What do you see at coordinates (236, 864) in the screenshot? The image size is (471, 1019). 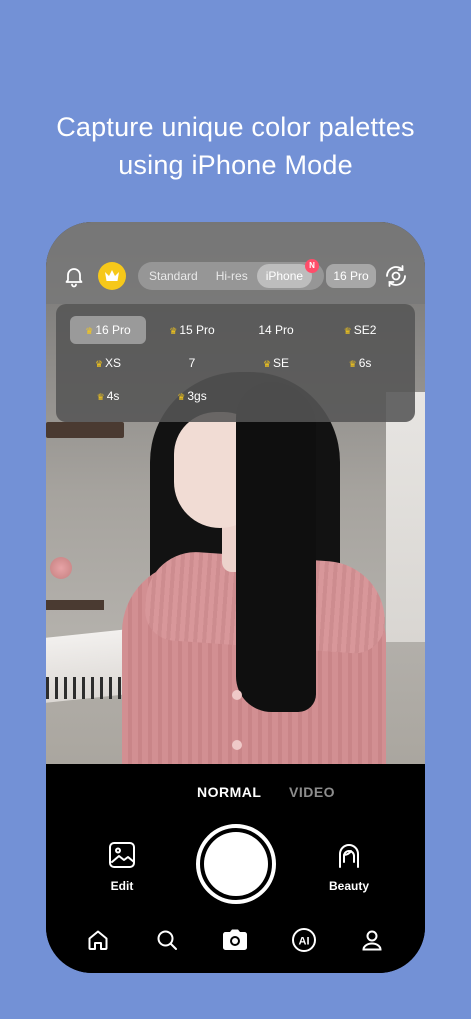 I see `shutter-button` at bounding box center [236, 864].